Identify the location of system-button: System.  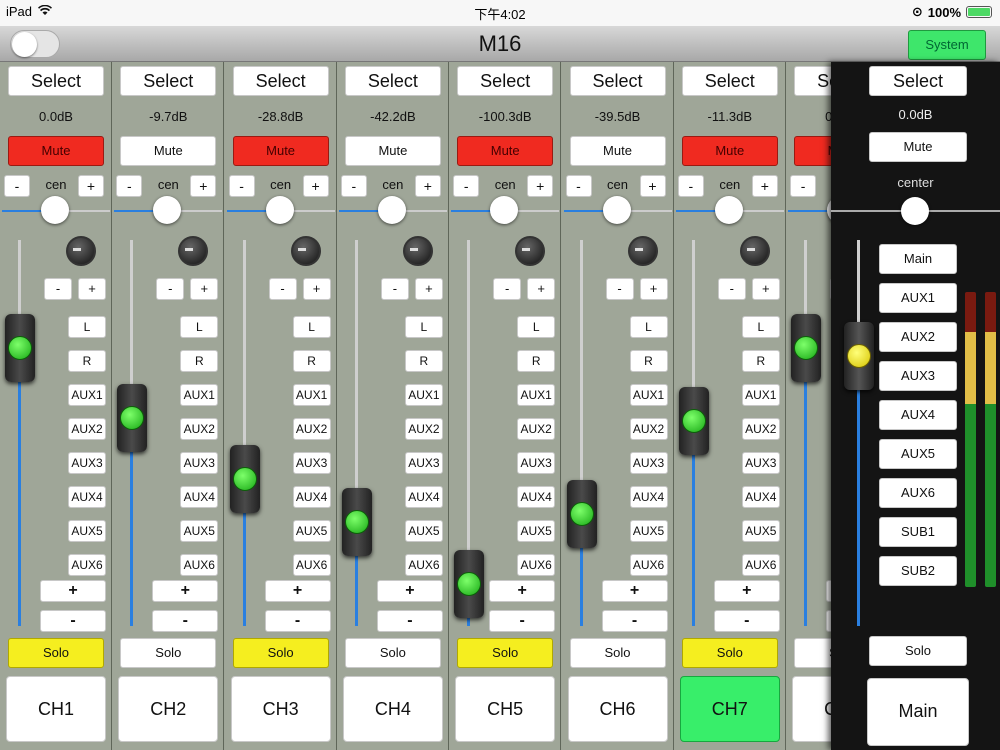
(947, 45).